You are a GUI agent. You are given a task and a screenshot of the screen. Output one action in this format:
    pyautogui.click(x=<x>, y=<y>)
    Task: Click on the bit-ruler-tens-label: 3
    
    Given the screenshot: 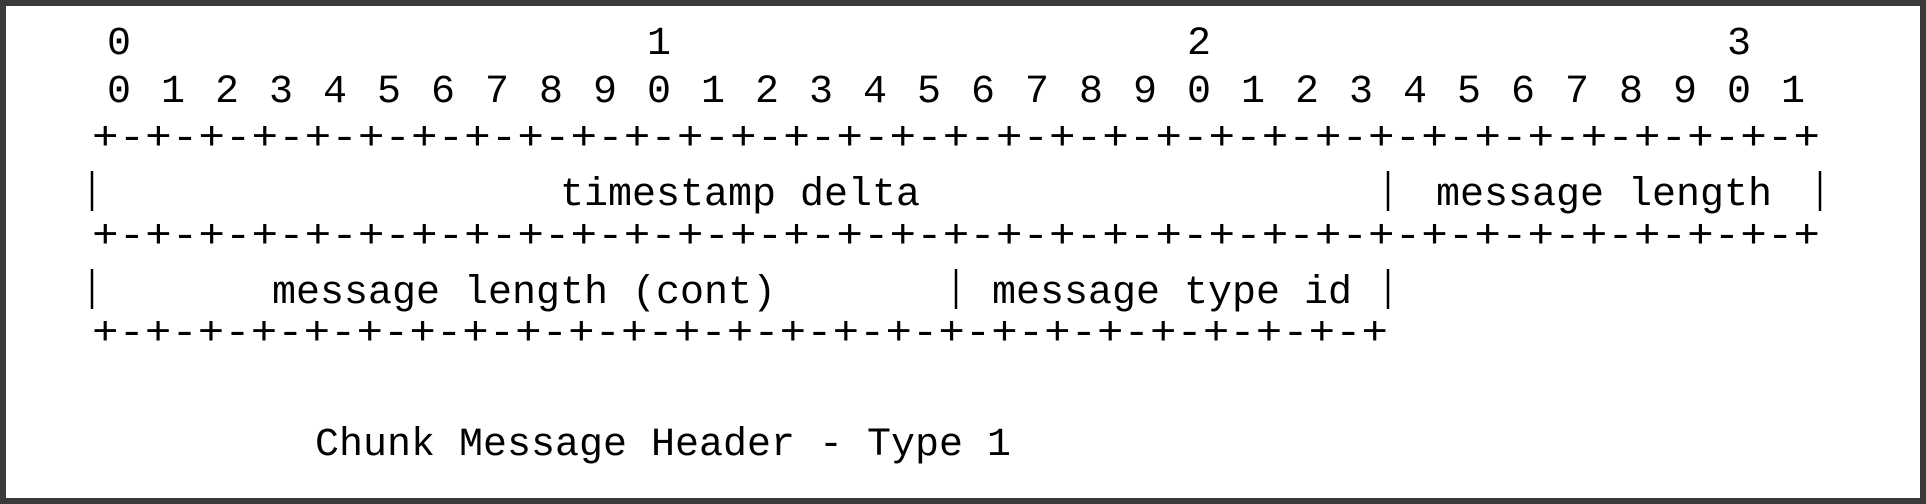 What is the action you would take?
    pyautogui.click(x=1739, y=44)
    